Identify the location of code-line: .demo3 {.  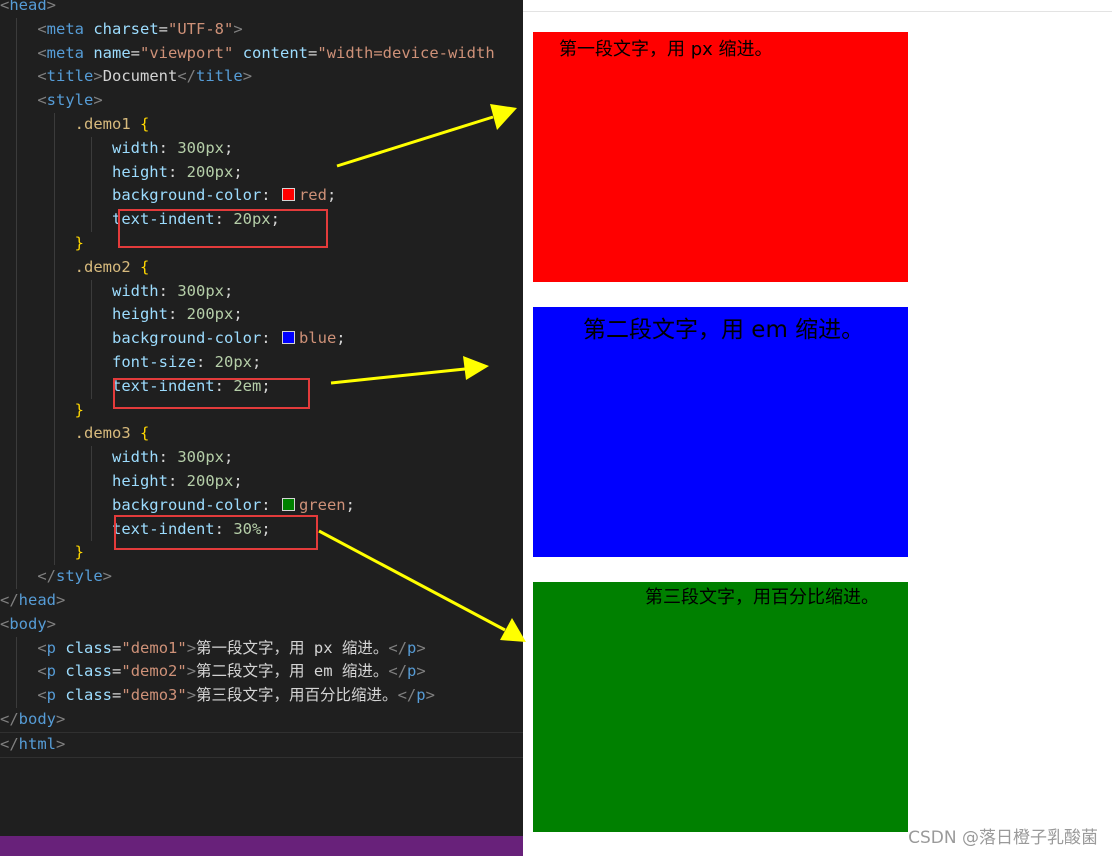
(261, 434).